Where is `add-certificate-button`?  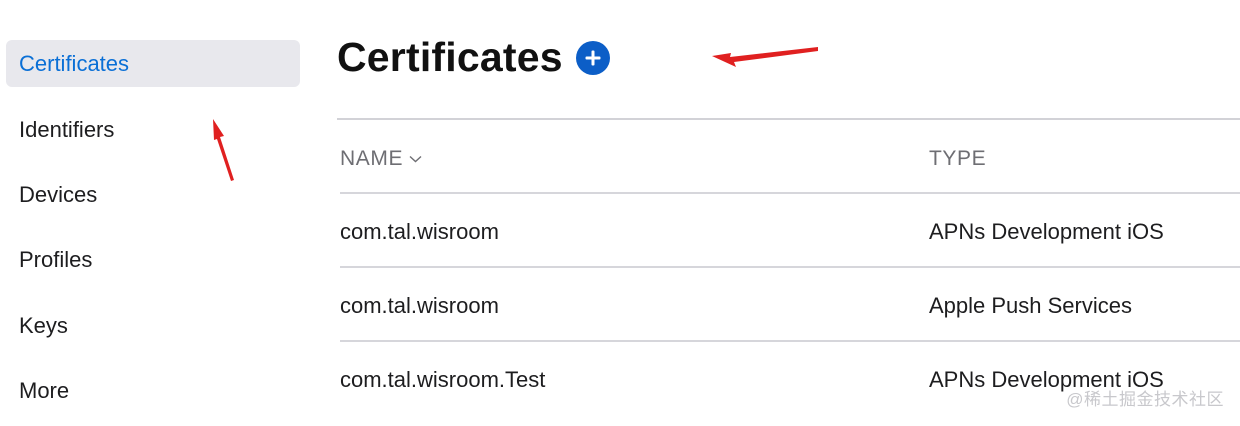 add-certificate-button is located at coordinates (592, 57).